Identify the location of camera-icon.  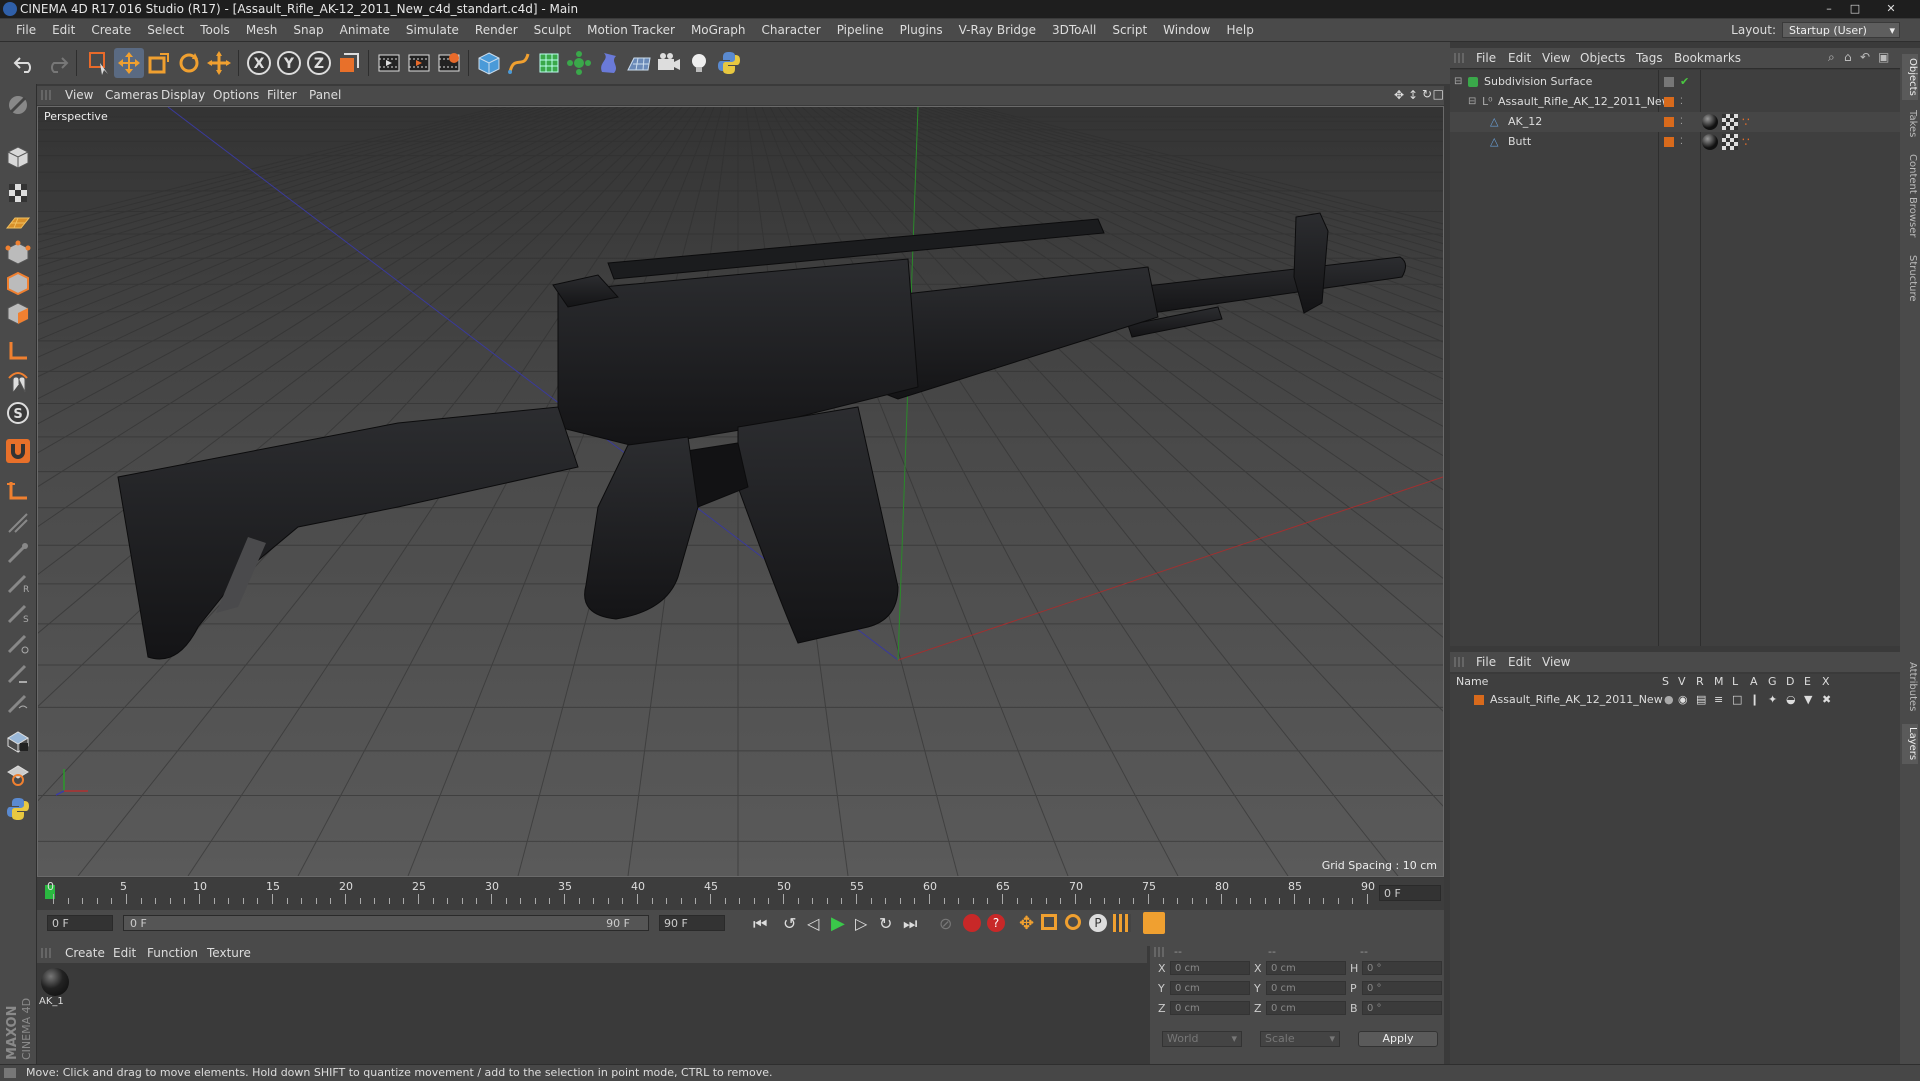
(669, 63).